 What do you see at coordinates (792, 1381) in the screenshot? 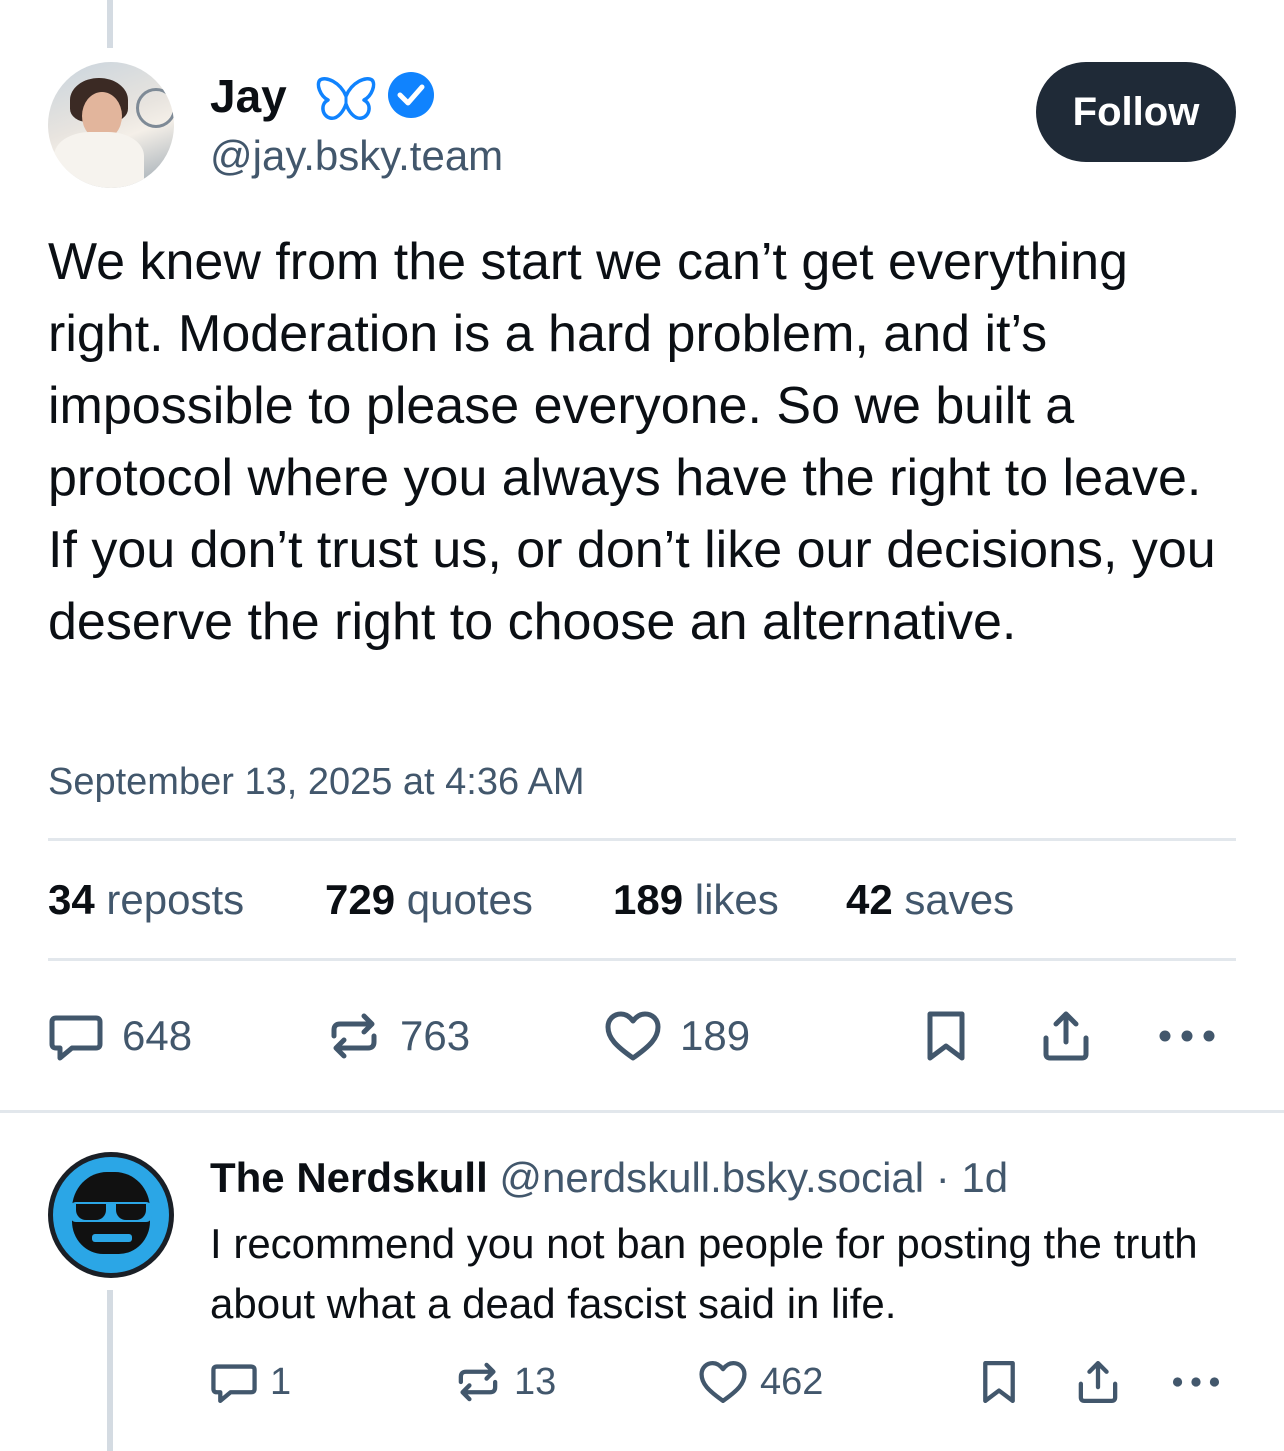
I see `reply-like-count: 462` at bounding box center [792, 1381].